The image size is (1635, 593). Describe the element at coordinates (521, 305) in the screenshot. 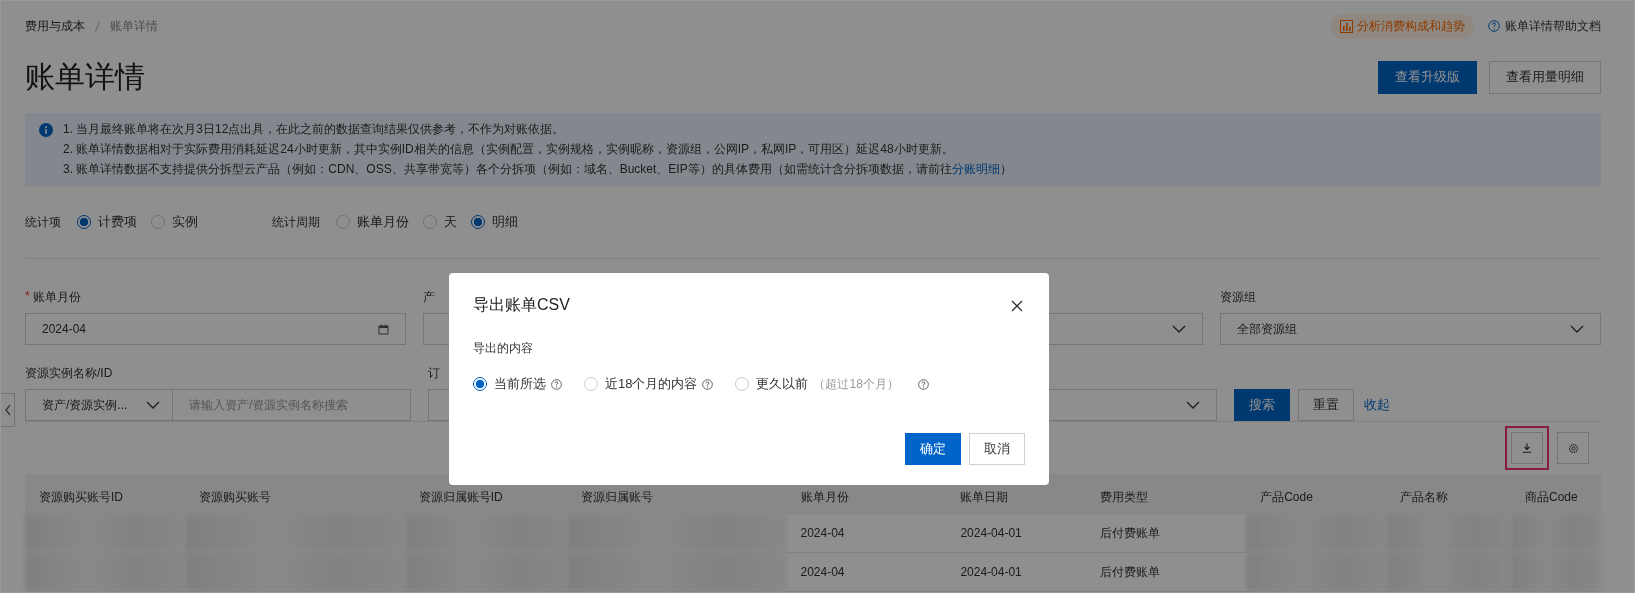

I see `dialog-title: 导出账单CSV` at that location.